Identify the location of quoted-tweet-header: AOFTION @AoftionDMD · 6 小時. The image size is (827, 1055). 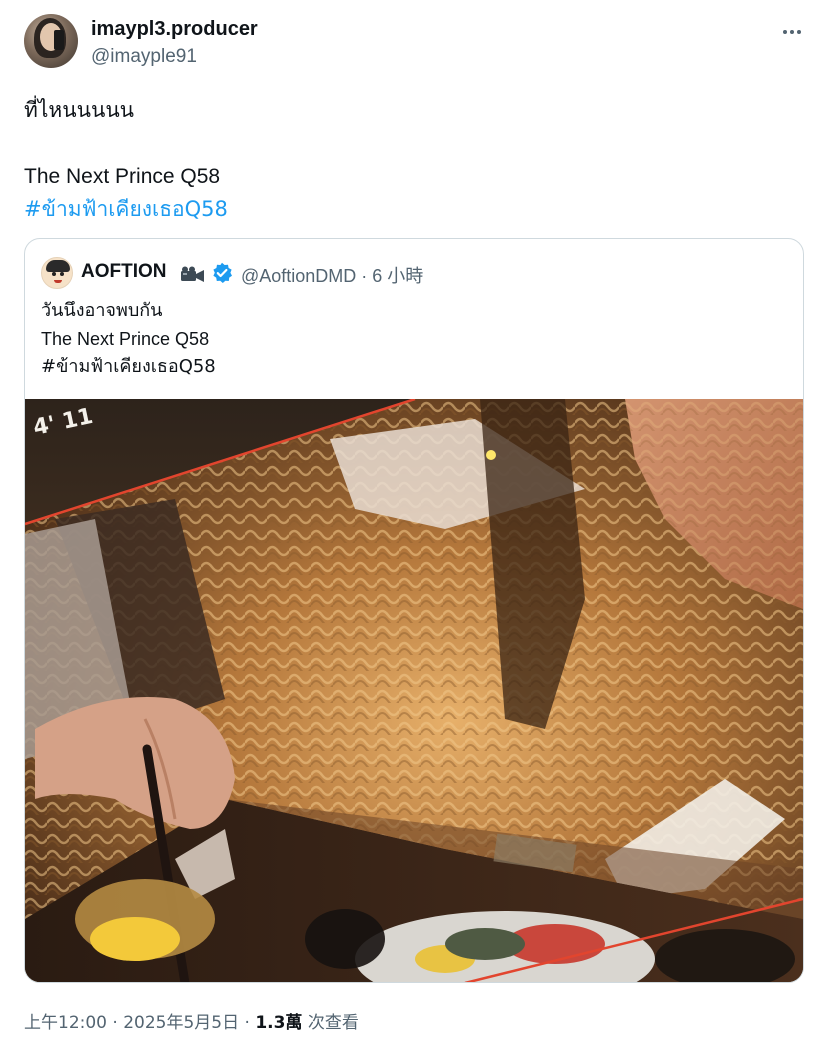
(411, 273).